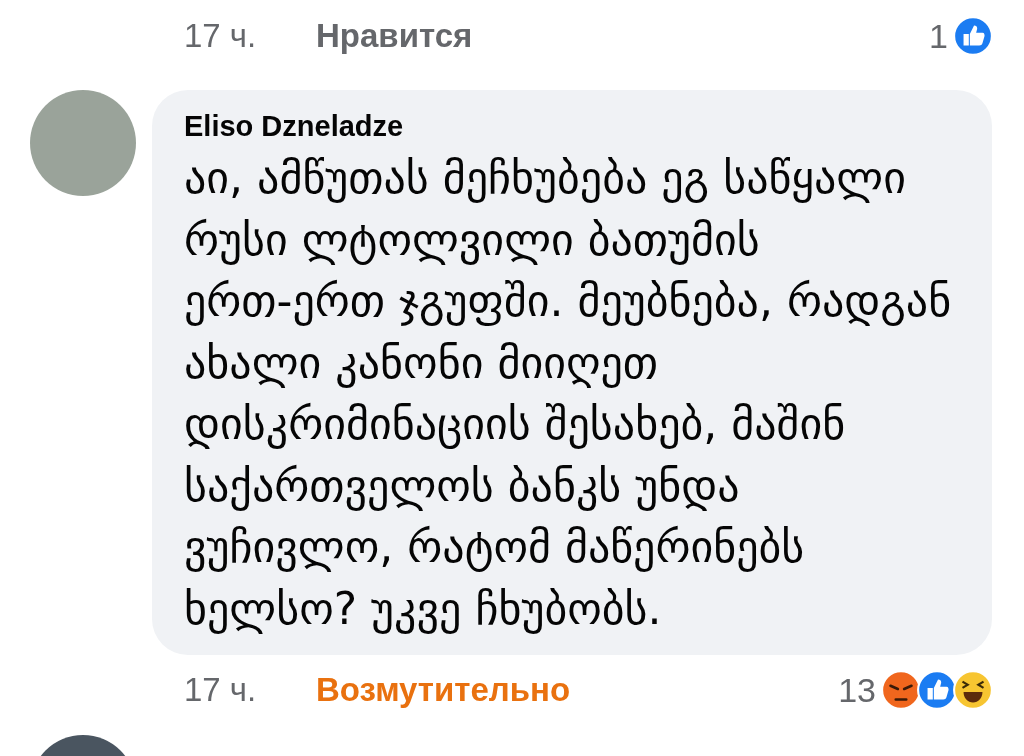 This screenshot has height=756, width=1024. Describe the element at coordinates (857, 690) in the screenshot. I see `reaction-count: 13` at that location.